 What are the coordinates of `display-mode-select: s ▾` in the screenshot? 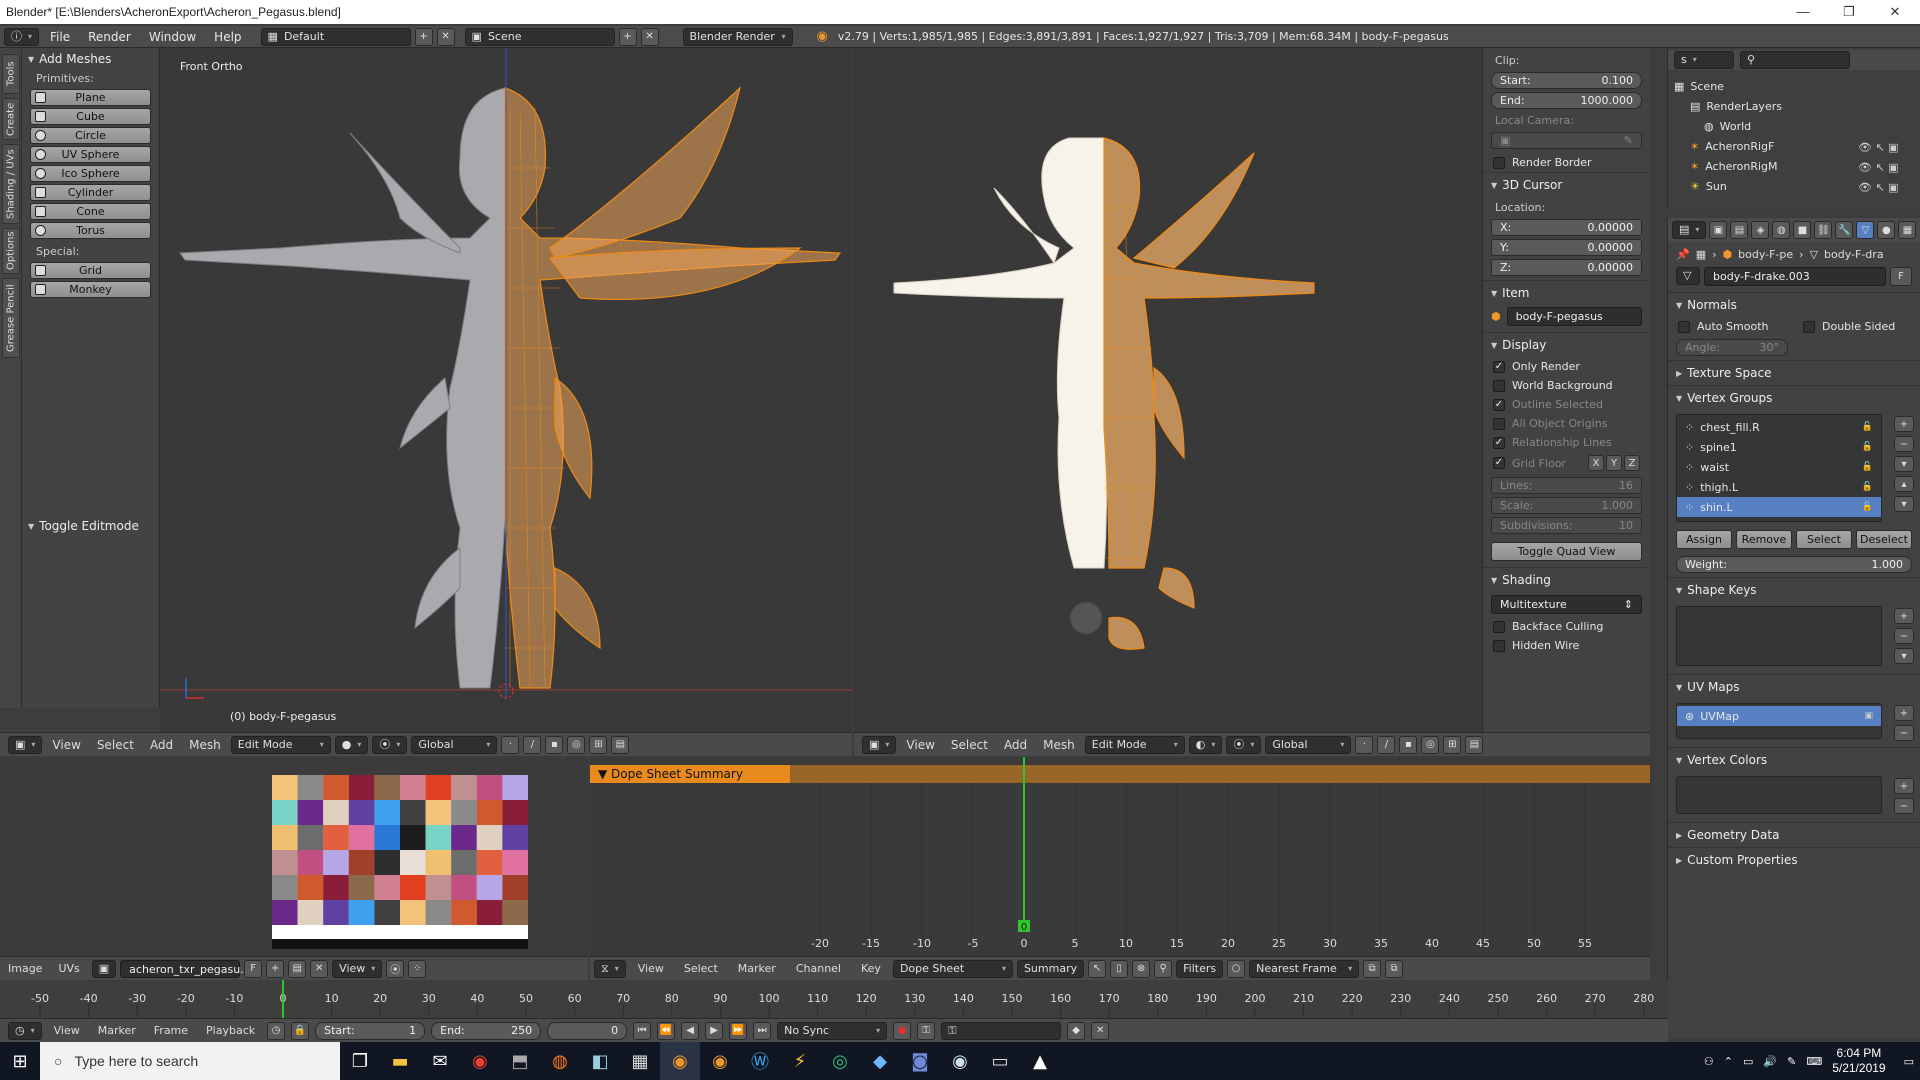 It's located at (1704, 60).